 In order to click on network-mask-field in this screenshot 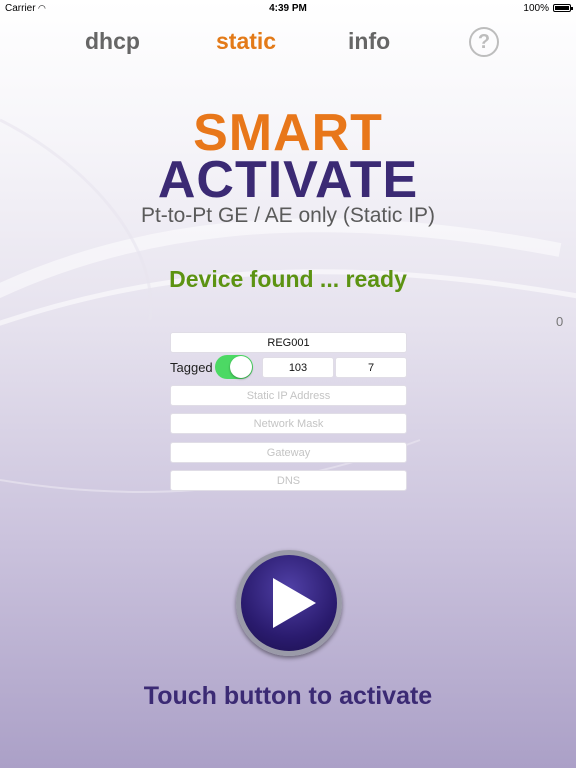, I will do `click(288, 423)`.